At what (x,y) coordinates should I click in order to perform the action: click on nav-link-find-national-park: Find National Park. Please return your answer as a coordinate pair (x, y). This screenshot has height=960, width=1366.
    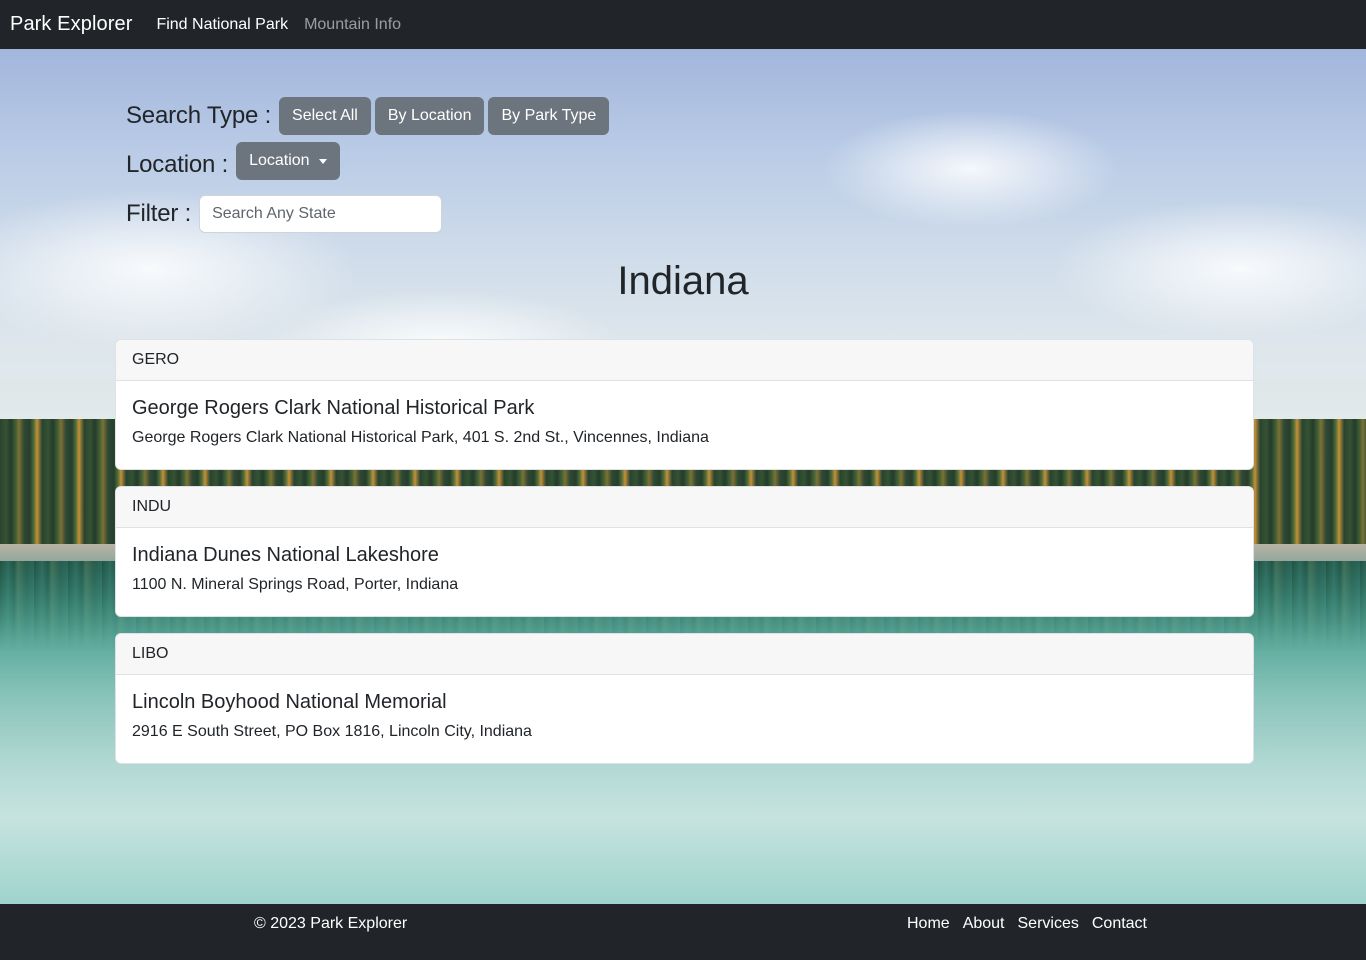
    Looking at the image, I should click on (222, 25).